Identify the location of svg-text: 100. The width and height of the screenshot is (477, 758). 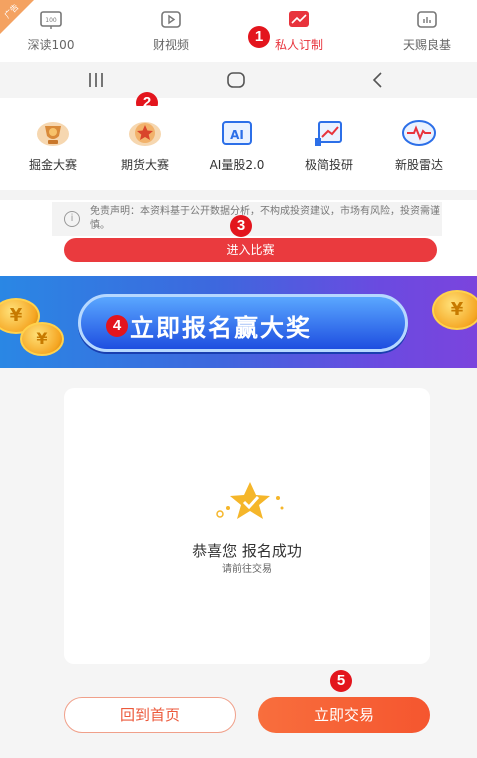
(51, 20).